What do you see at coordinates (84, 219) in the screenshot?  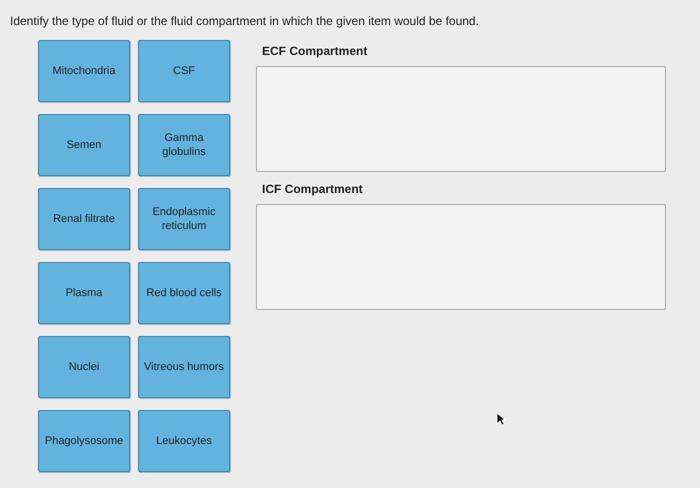 I see `draggable-item: Renal filtrate` at bounding box center [84, 219].